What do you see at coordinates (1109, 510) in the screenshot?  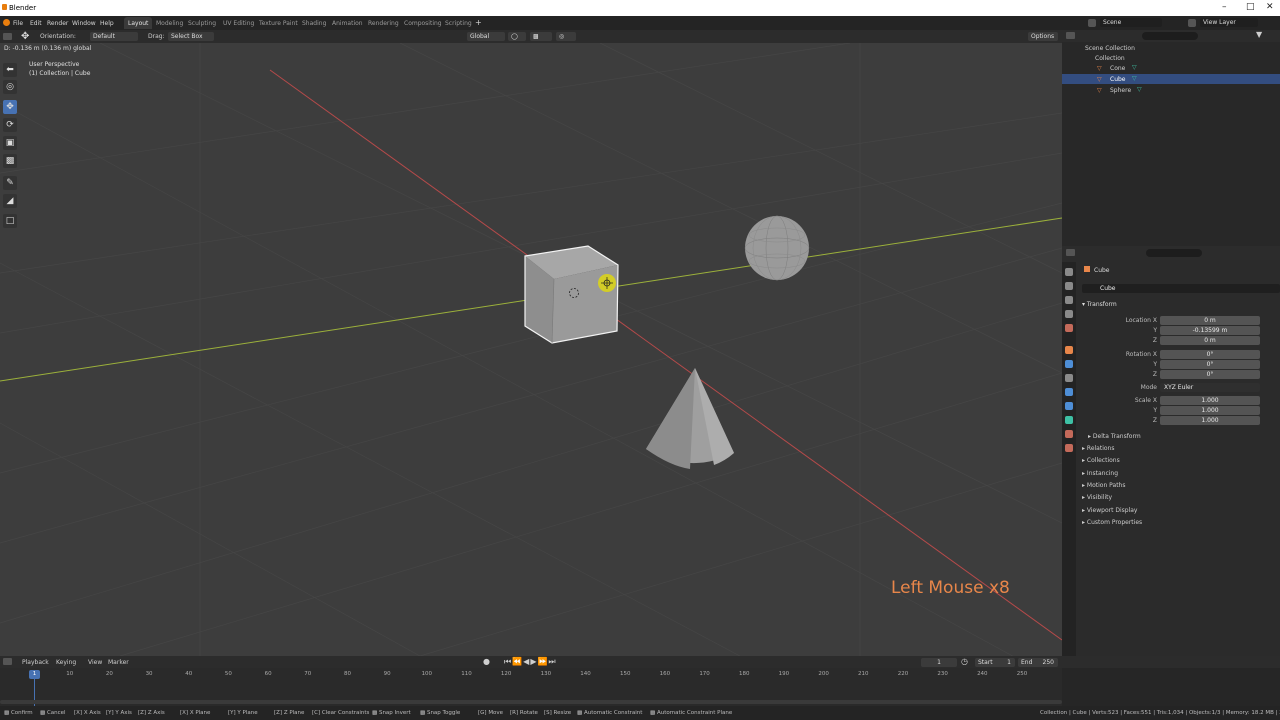 I see `viewport-display-panel: ▸ Viewport Display` at bounding box center [1109, 510].